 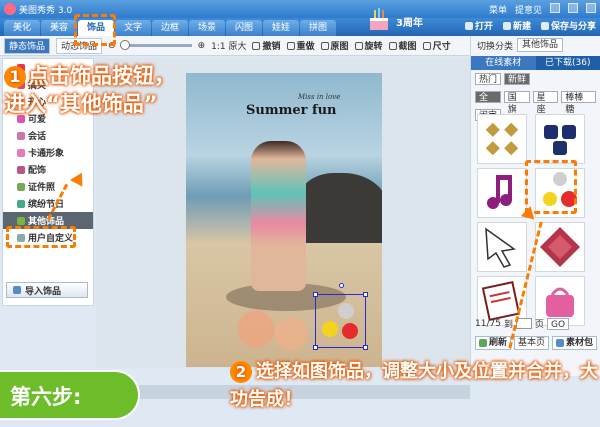 What do you see at coordinates (228, 45) in the screenshot?
I see `zoom-label: 1:1 原大` at bounding box center [228, 45].